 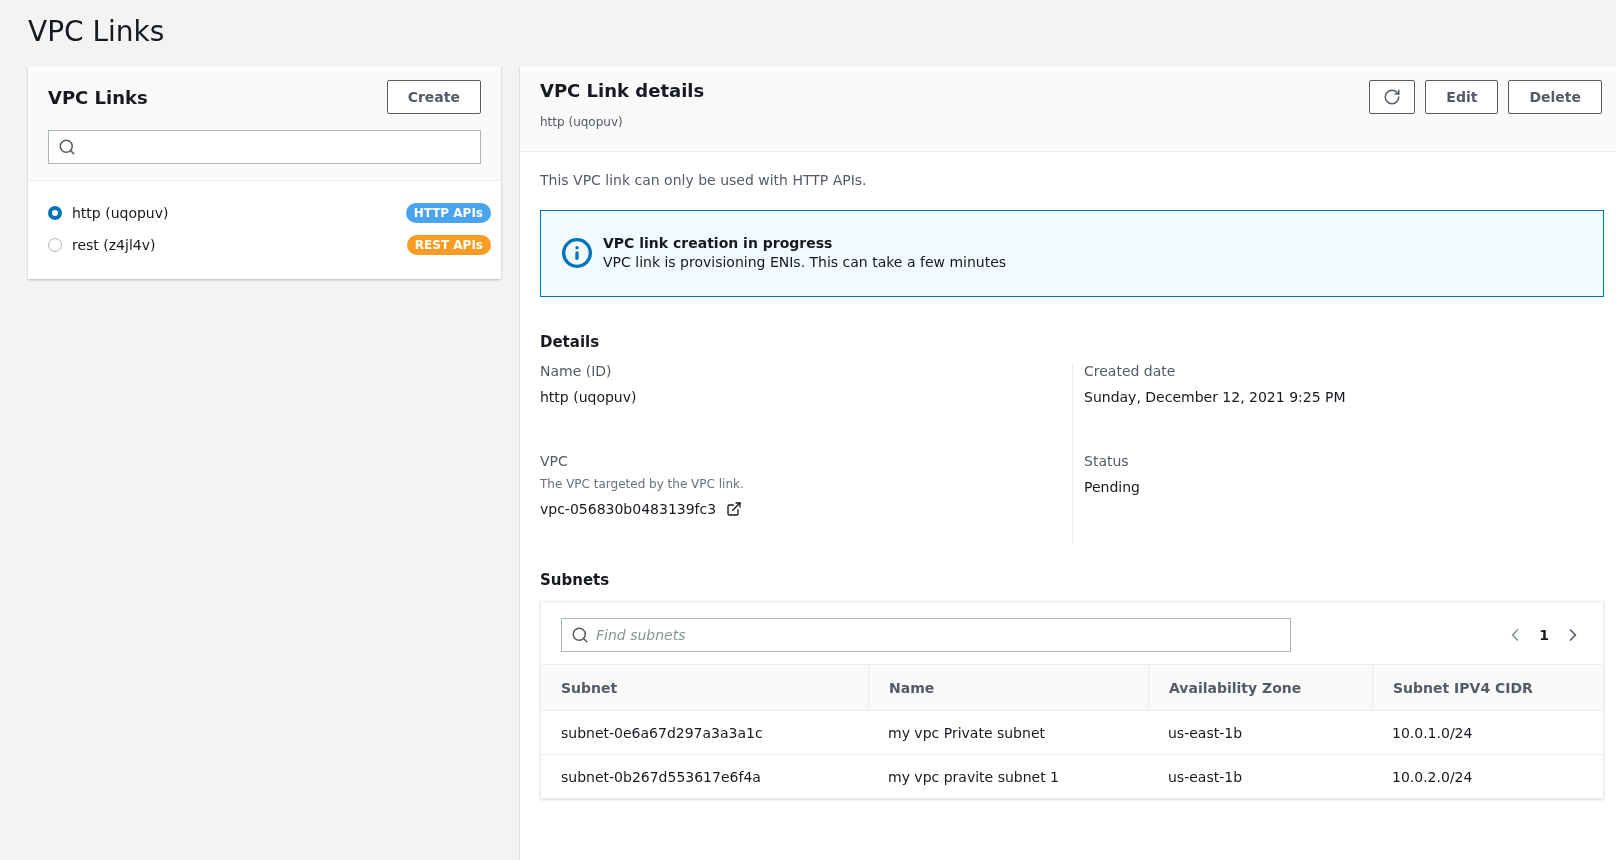 What do you see at coordinates (718, 243) in the screenshot?
I see `alert-title: VPC link creation in progress` at bounding box center [718, 243].